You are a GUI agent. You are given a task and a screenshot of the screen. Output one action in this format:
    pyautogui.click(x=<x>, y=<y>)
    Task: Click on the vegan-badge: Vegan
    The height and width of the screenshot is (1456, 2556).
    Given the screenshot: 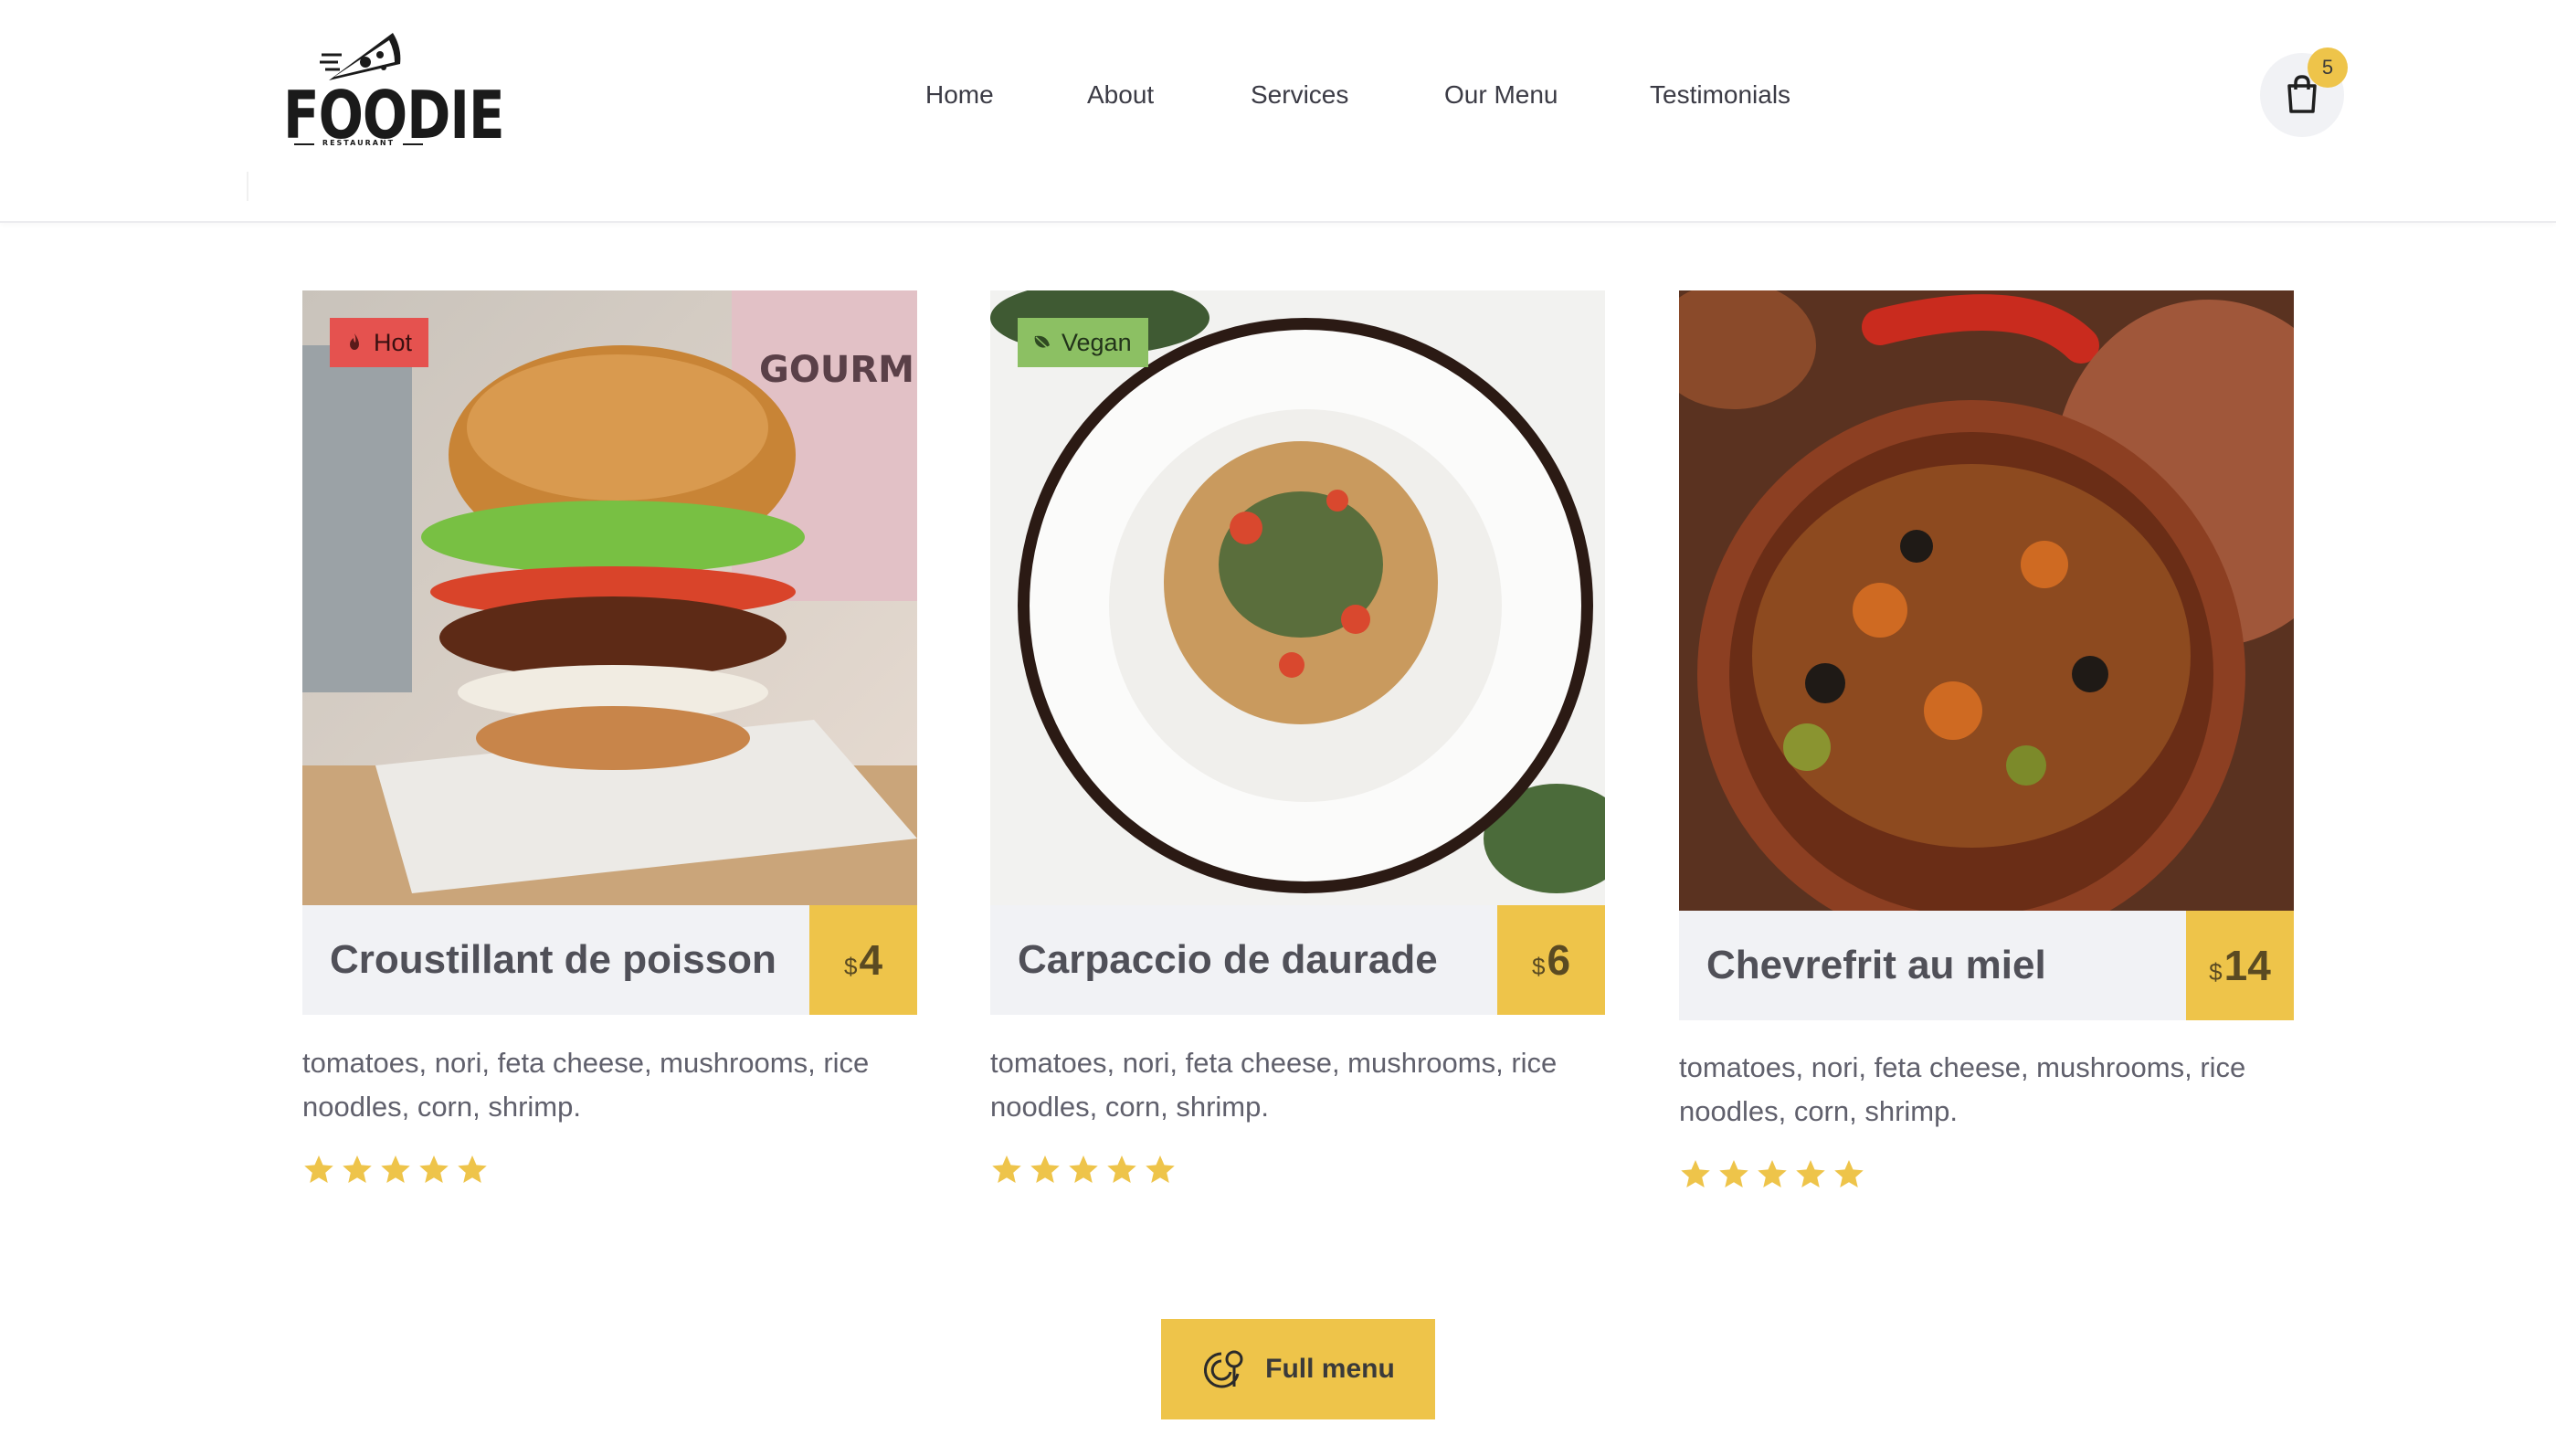 What is the action you would take?
    pyautogui.click(x=1083, y=343)
    